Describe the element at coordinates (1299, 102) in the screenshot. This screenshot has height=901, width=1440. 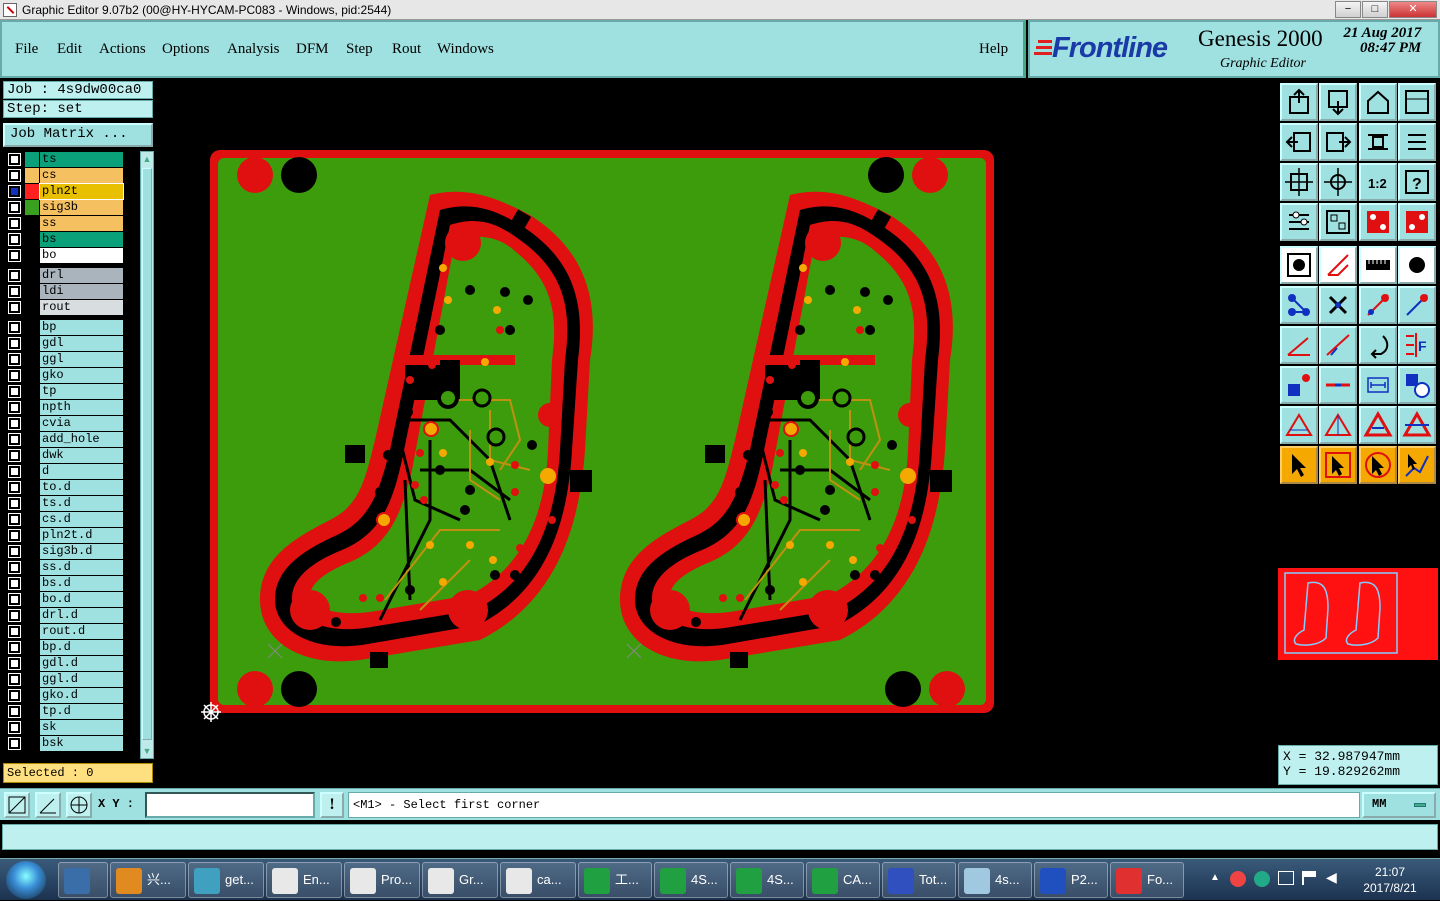
I see `zoom-home-icon` at that location.